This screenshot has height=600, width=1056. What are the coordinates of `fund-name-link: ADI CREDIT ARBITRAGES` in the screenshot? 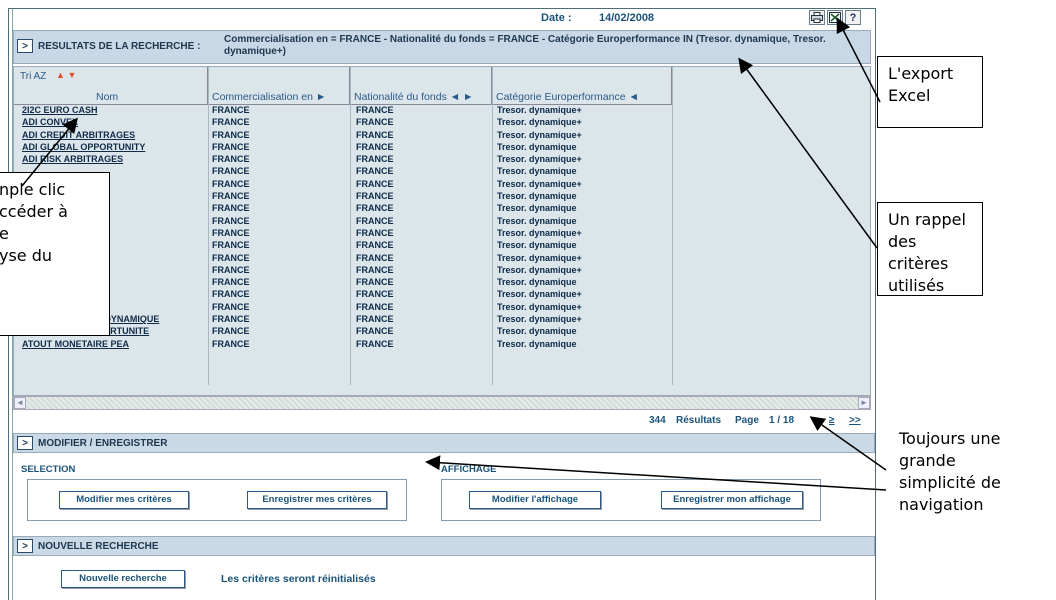 It's located at (78, 135).